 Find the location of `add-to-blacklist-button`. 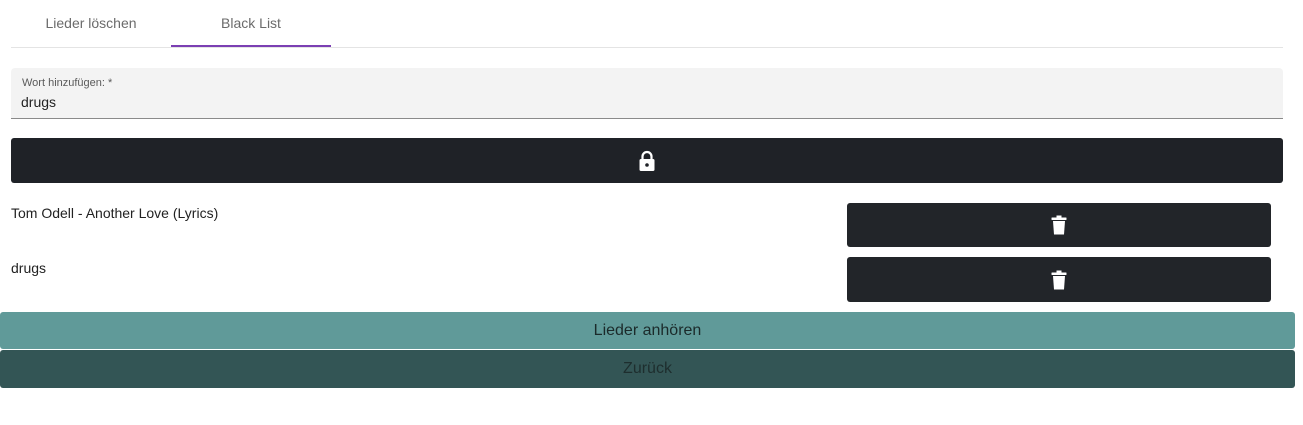

add-to-blacklist-button is located at coordinates (647, 160).